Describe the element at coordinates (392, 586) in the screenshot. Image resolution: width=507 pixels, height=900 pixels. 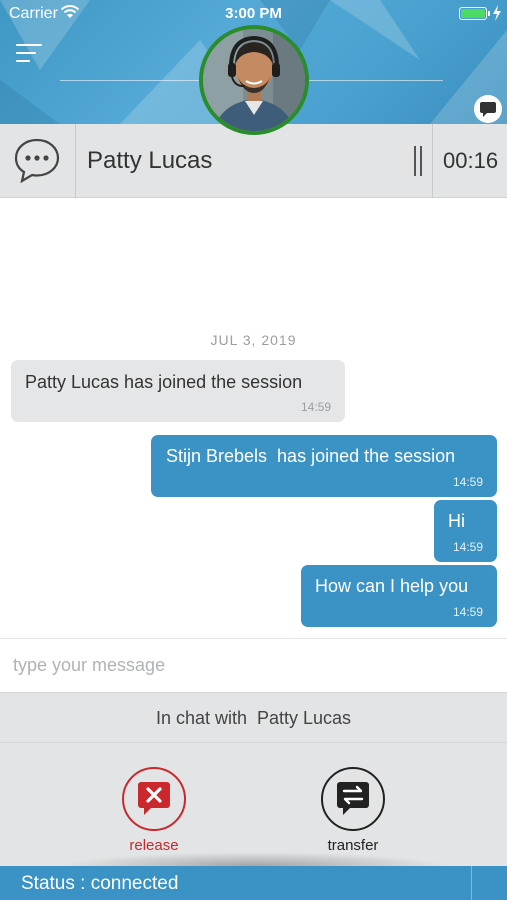
I see `message-text: How can I help you` at that location.